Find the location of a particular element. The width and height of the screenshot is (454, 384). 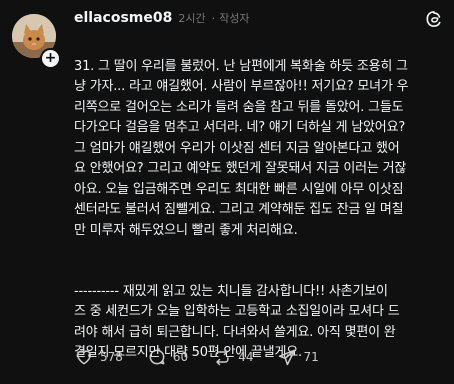

share-count: 71 is located at coordinates (311, 357).